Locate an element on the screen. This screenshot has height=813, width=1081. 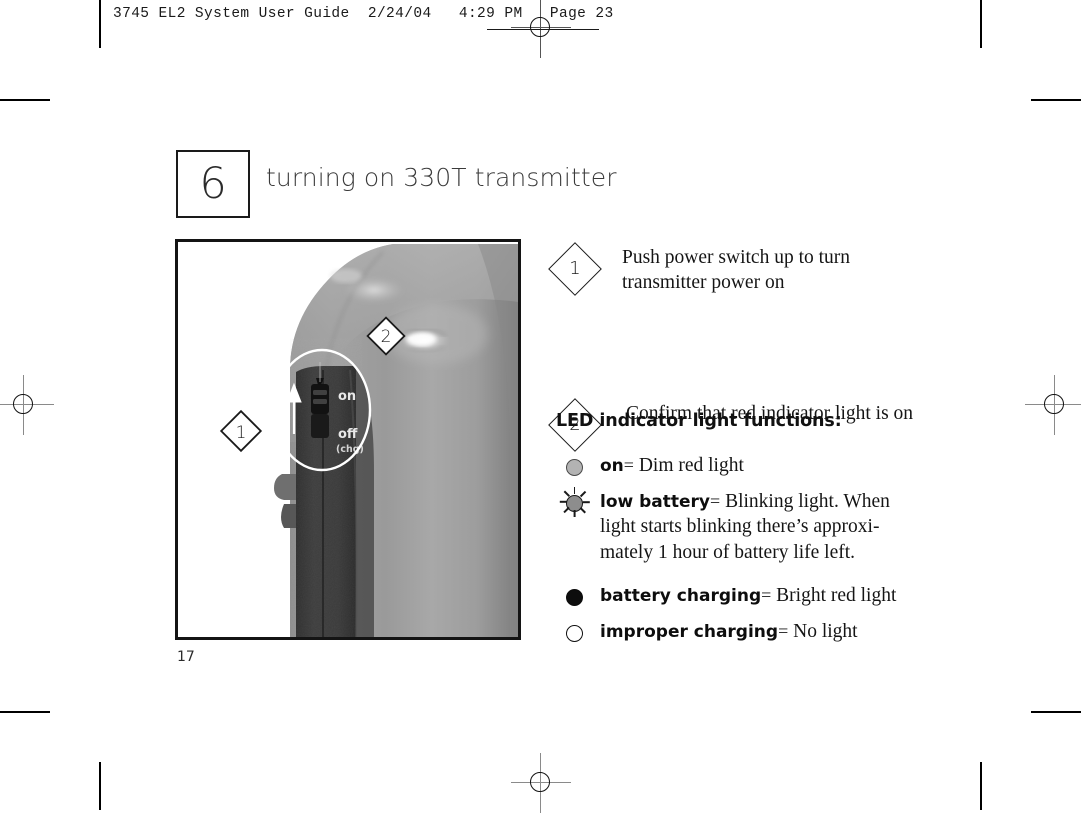
led-blinking-sun-icon is located at coordinates (574, 502).